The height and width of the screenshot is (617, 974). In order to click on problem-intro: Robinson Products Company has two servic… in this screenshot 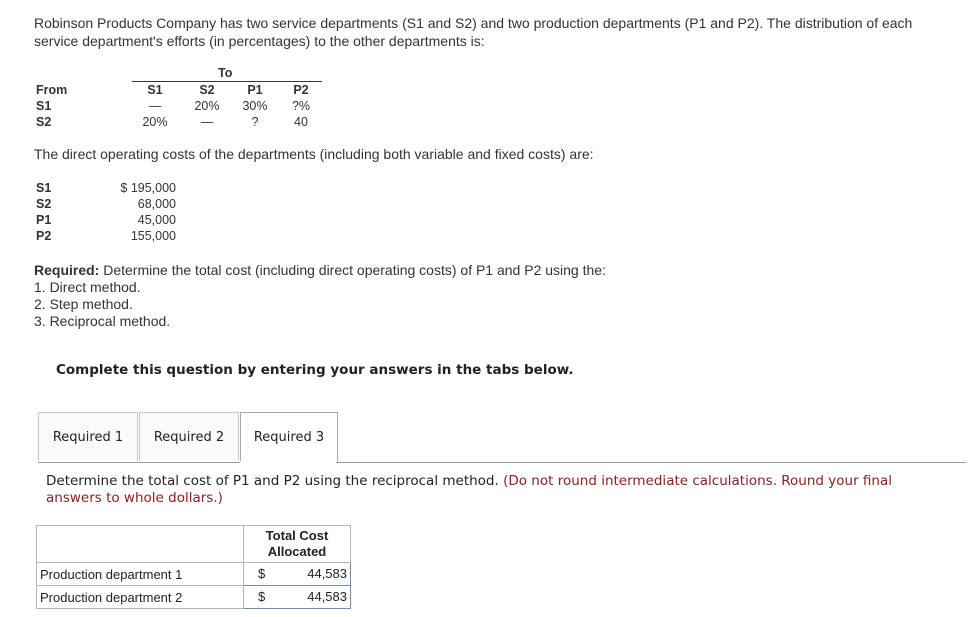, I will do `click(473, 32)`.